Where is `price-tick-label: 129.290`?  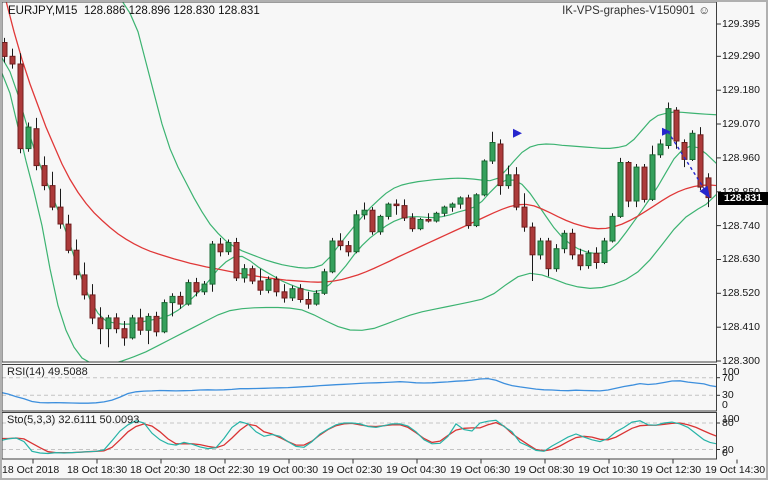 price-tick-label: 129.290 is located at coordinates (741, 56).